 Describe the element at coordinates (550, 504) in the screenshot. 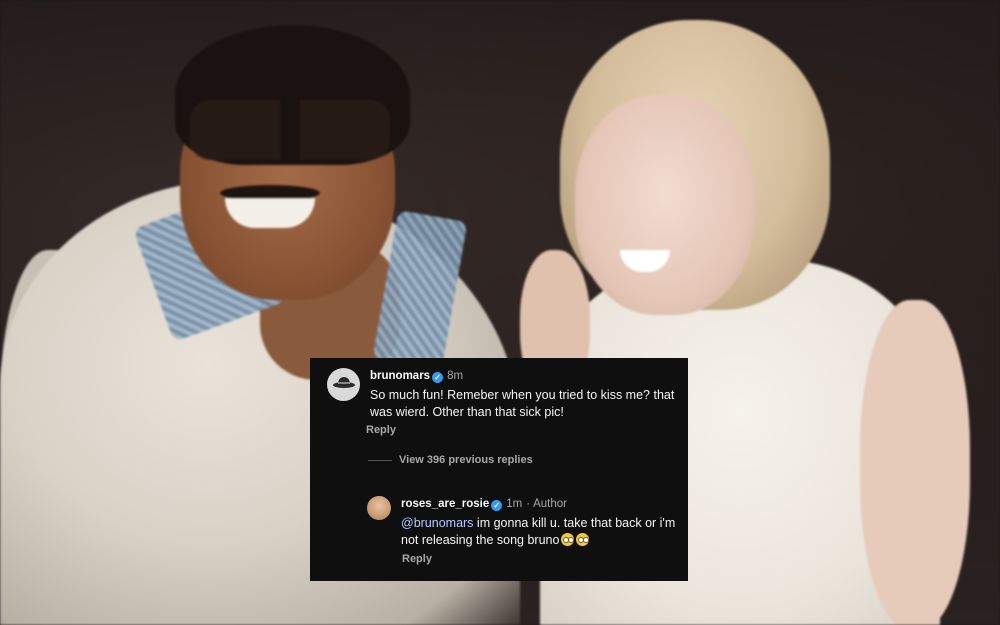

I see `author-badge: Author` at that location.